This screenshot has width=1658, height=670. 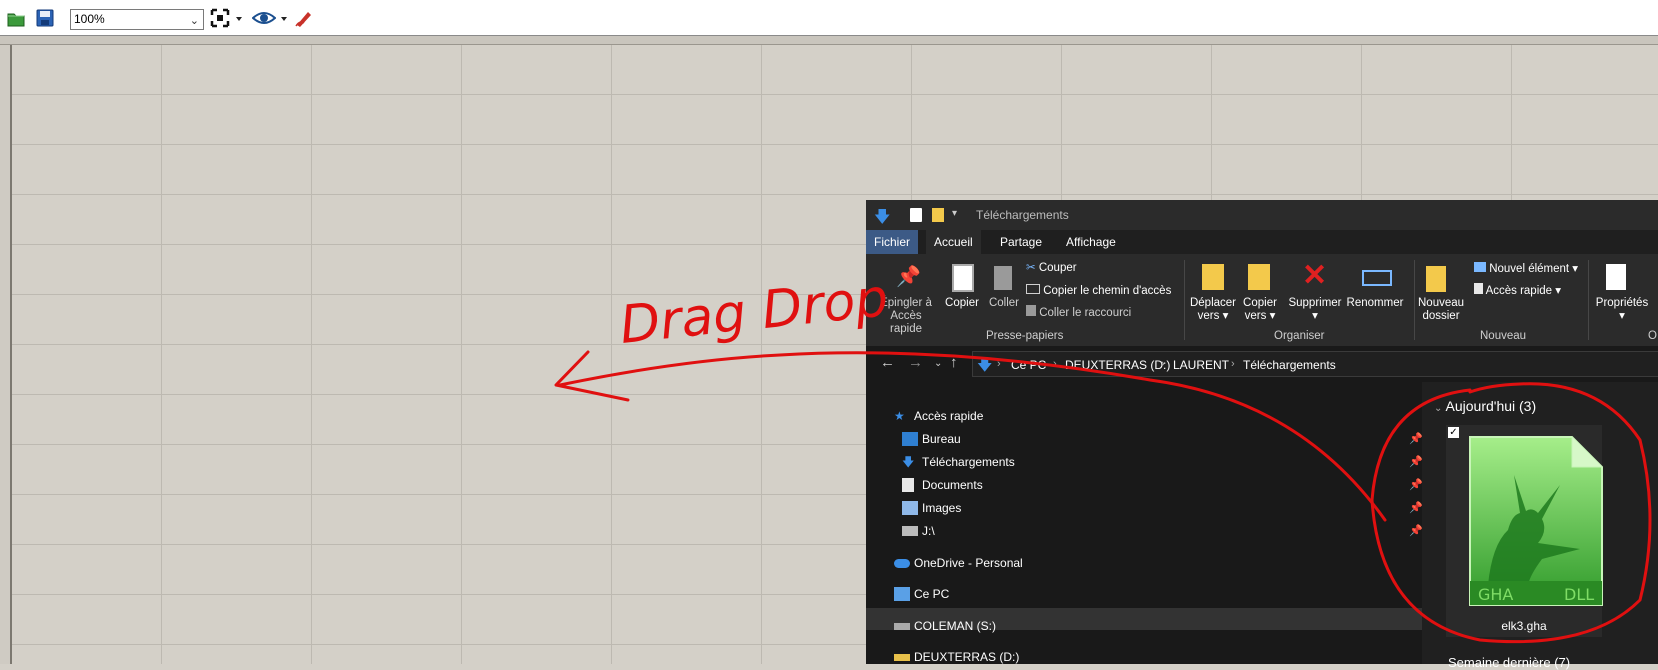 I want to click on group-header-label: Aujourd'hui (3), so click(x=1491, y=406).